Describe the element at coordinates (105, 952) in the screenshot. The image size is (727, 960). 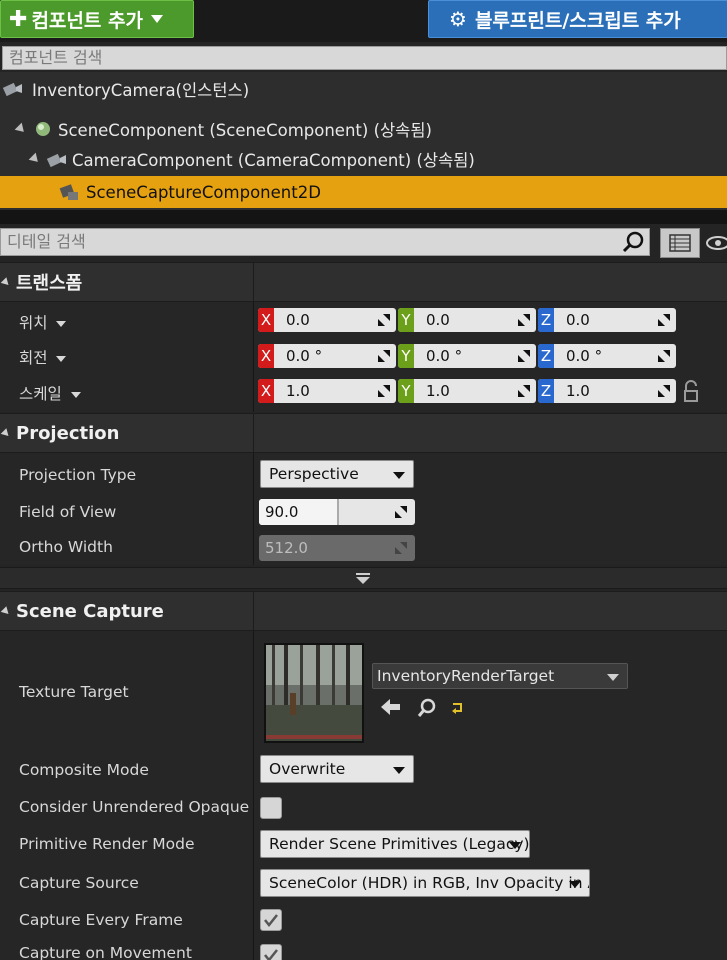
I see `capture-on-movement-label: Capture on Movement` at that location.